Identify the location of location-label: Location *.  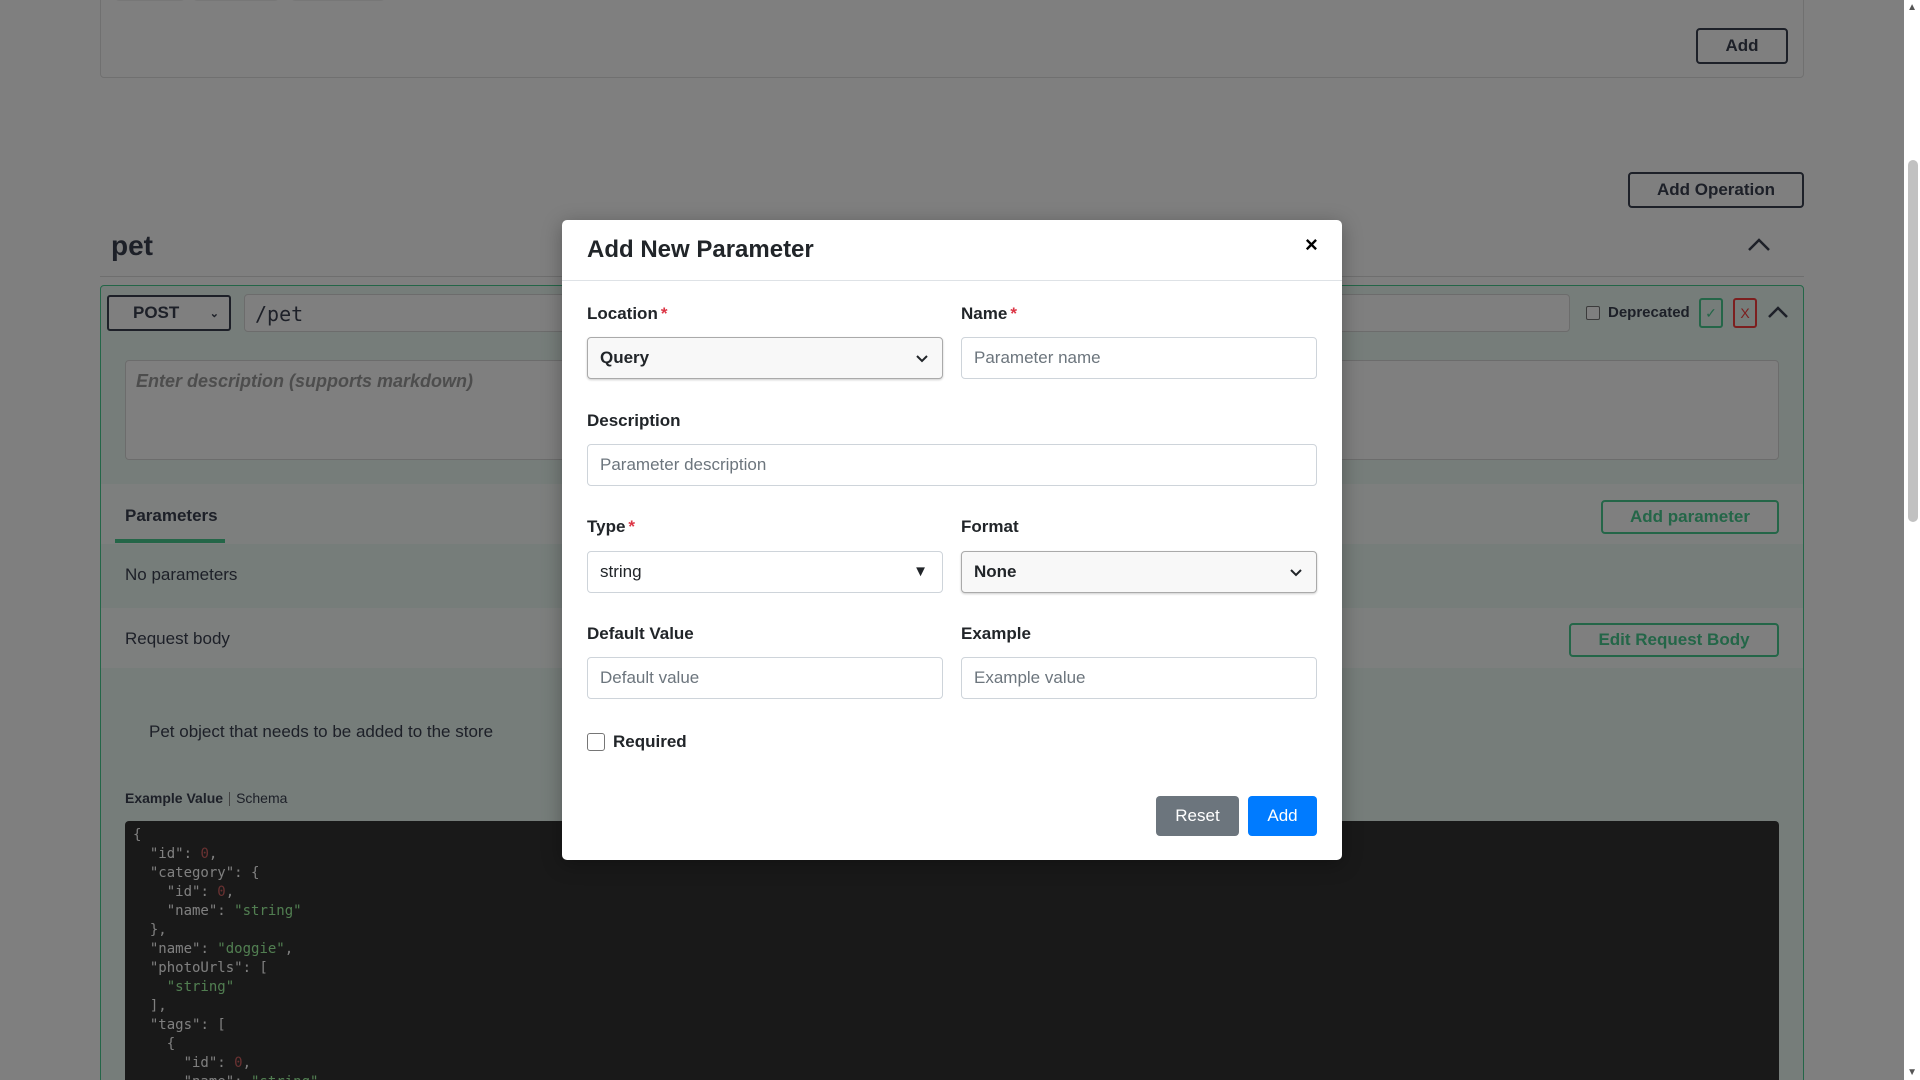
(627, 314).